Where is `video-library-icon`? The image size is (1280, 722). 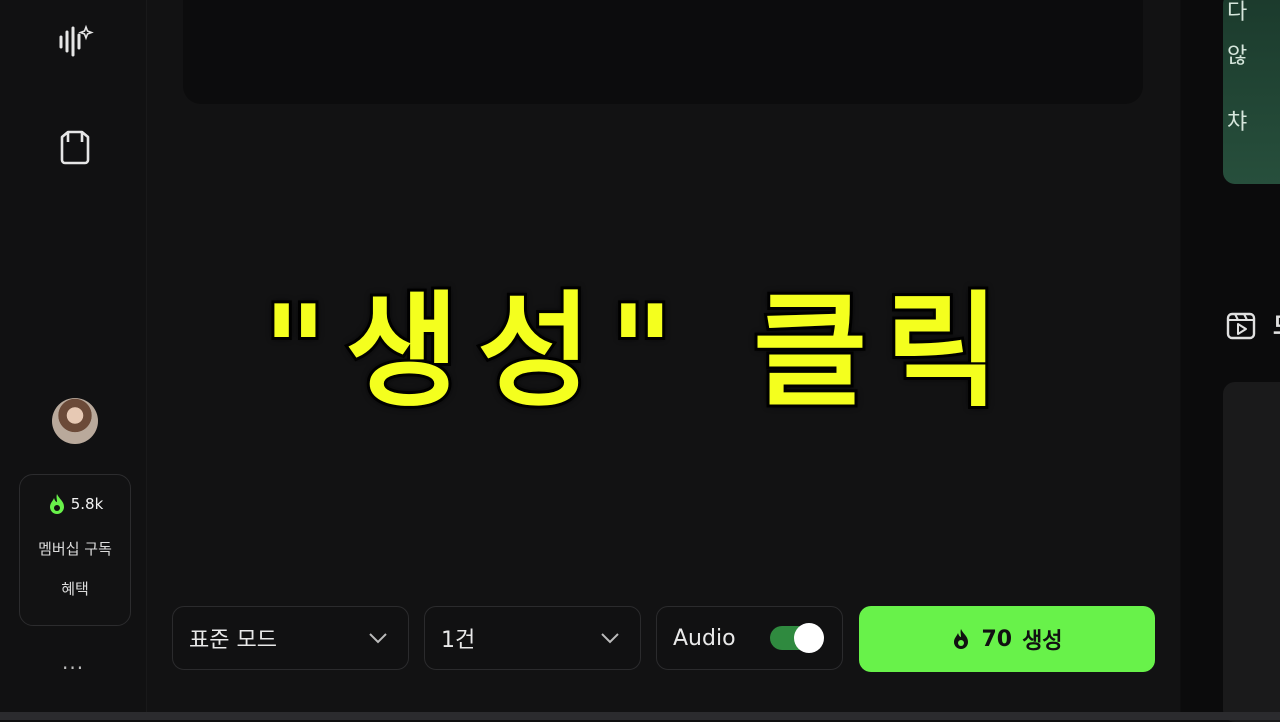 video-library-icon is located at coordinates (1241, 328).